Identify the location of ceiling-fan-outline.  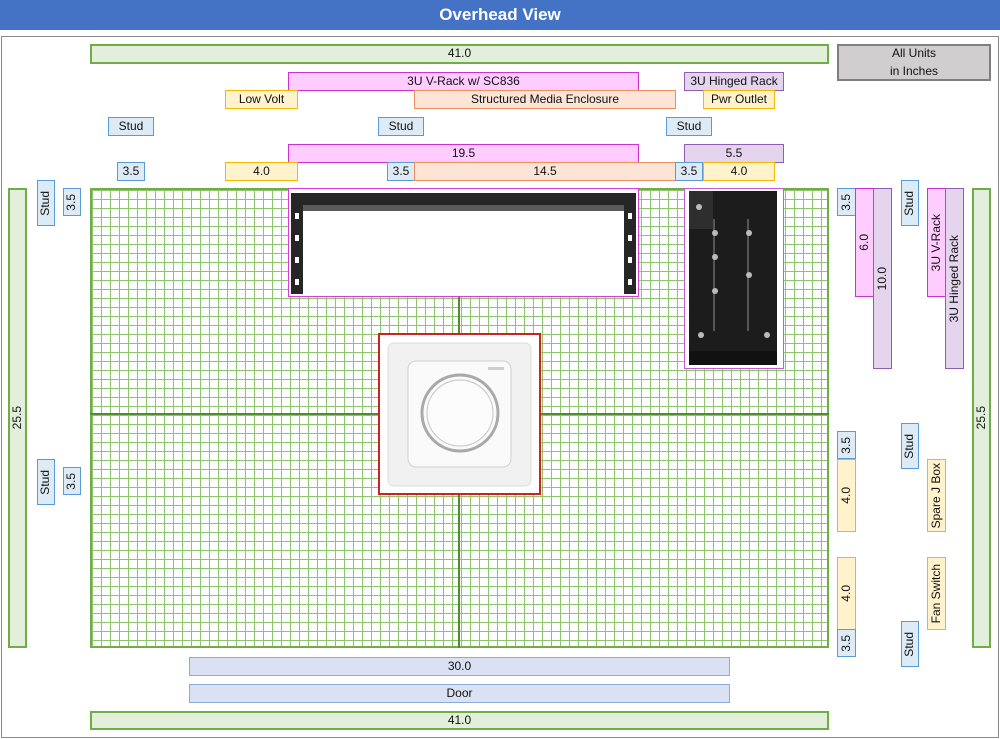
(459, 414).